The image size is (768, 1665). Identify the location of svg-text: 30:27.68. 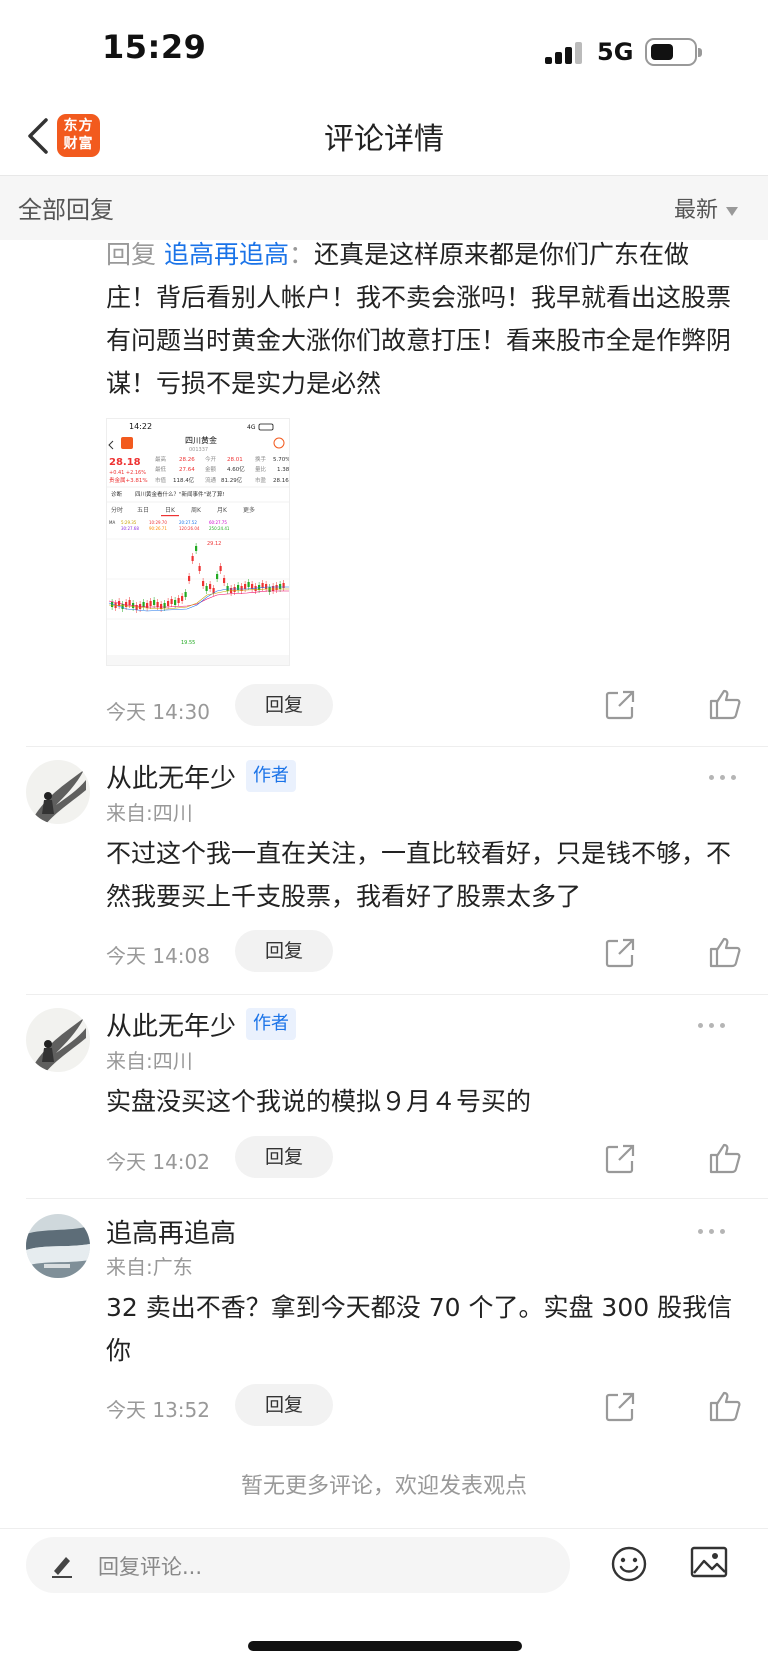
(130, 528).